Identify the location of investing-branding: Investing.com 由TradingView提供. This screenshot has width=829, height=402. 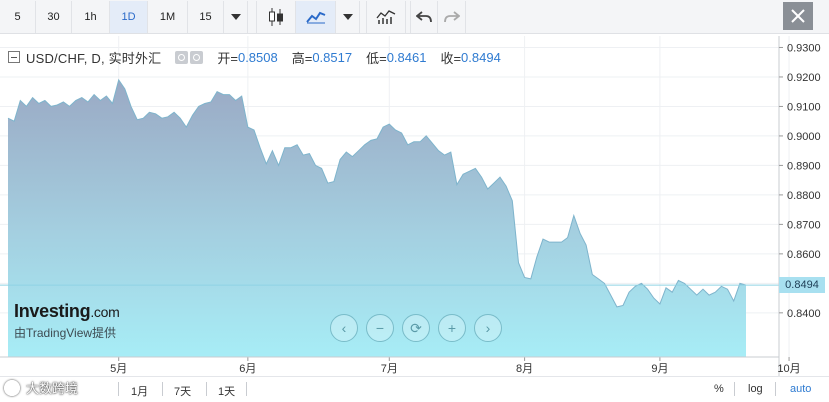
(67, 321).